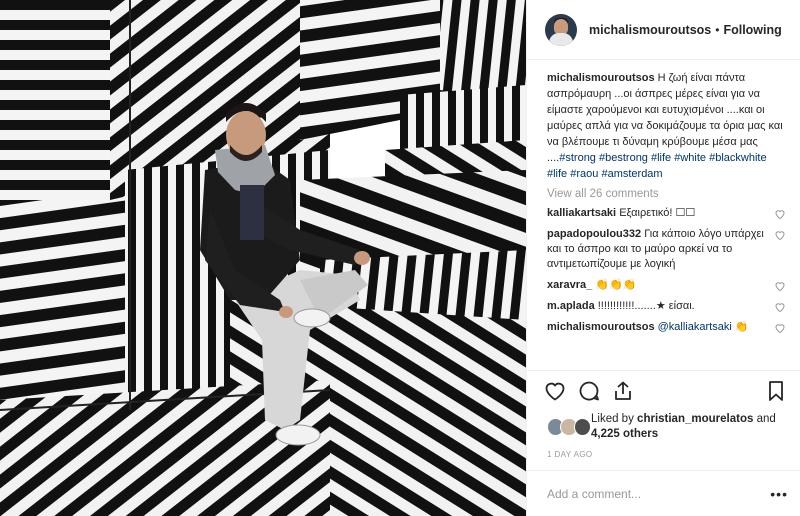 The height and width of the screenshot is (516, 800). What do you see at coordinates (616, 285) in the screenshot?
I see `comment-body: 👏👏👏` at bounding box center [616, 285].